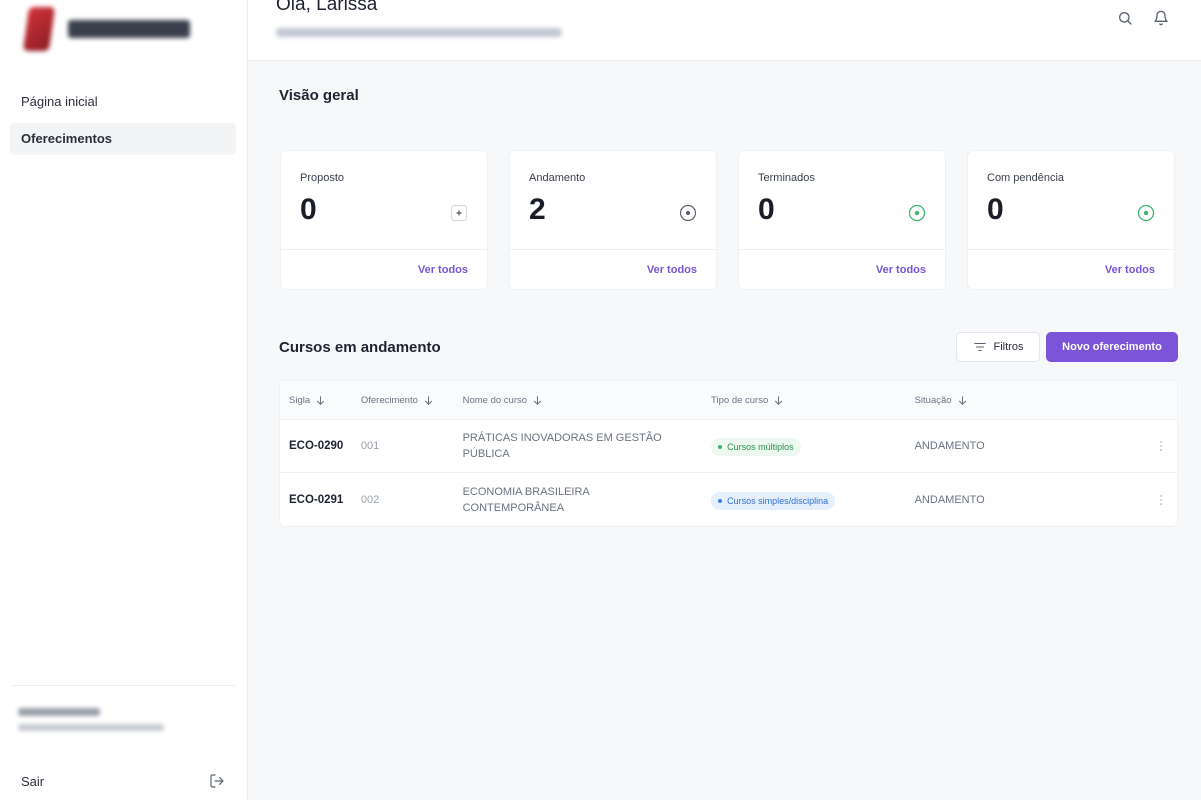 The width and height of the screenshot is (1201, 800). I want to click on filters-label: Filtros, so click(1008, 347).